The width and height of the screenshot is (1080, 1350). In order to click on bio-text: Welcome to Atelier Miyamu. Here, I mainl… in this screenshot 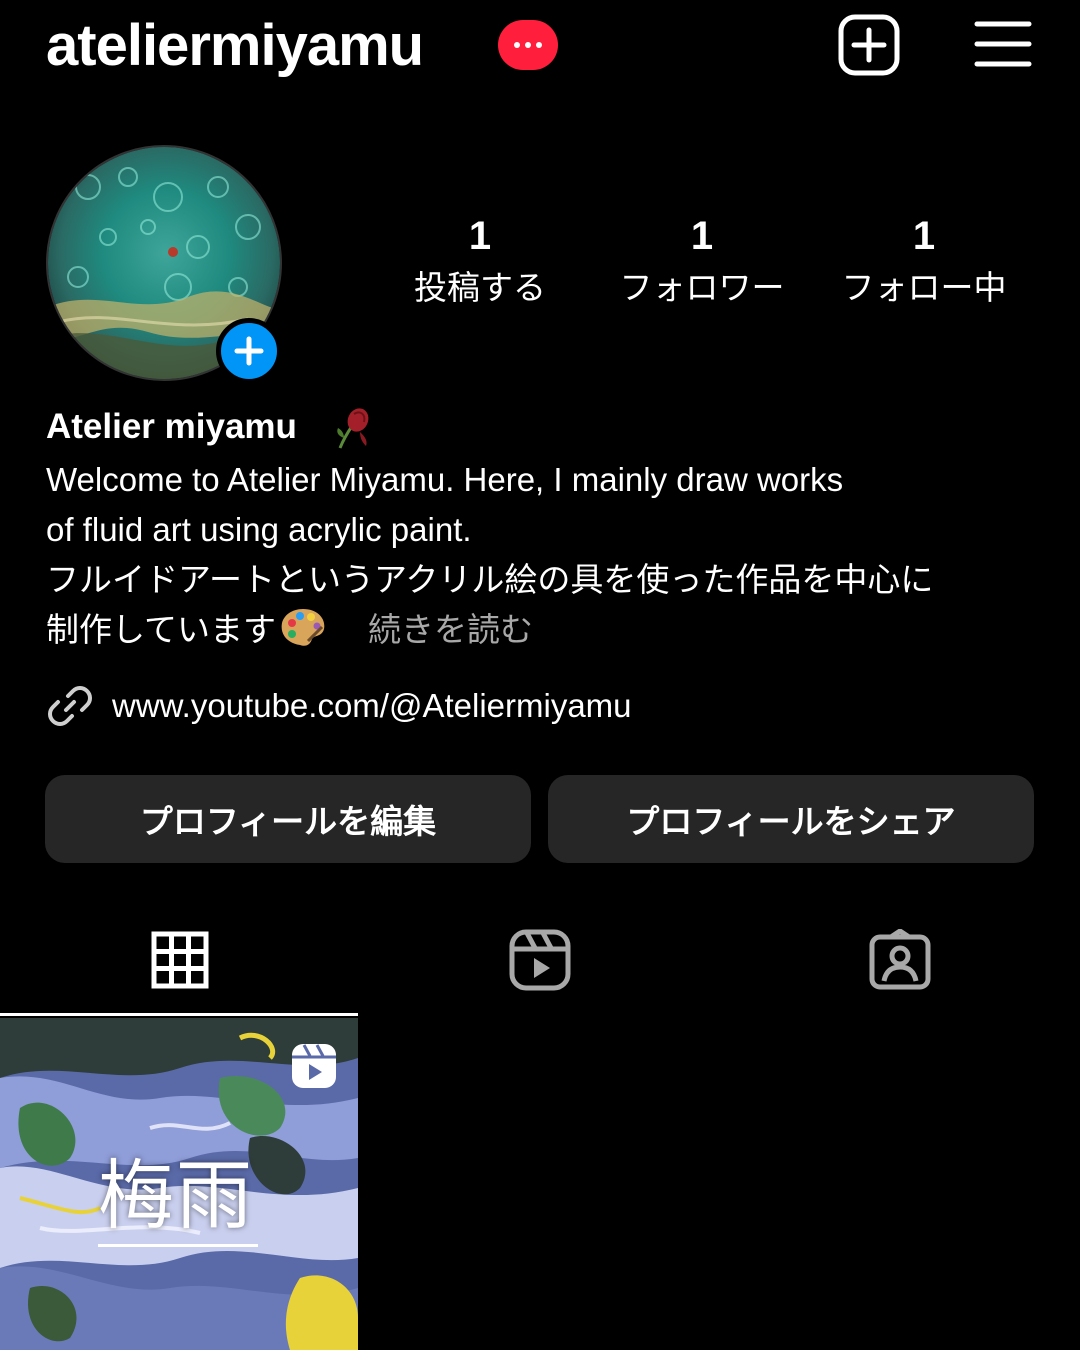, I will do `click(546, 555)`.